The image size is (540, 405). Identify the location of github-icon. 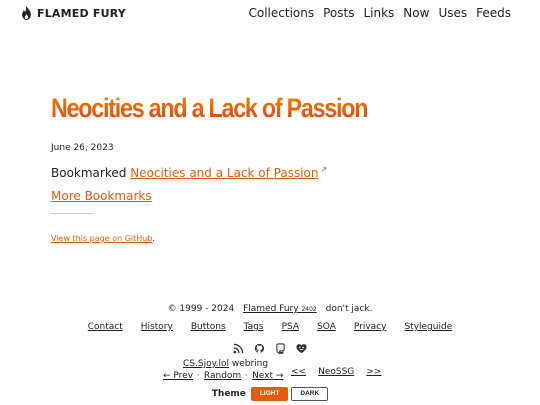
(259, 348).